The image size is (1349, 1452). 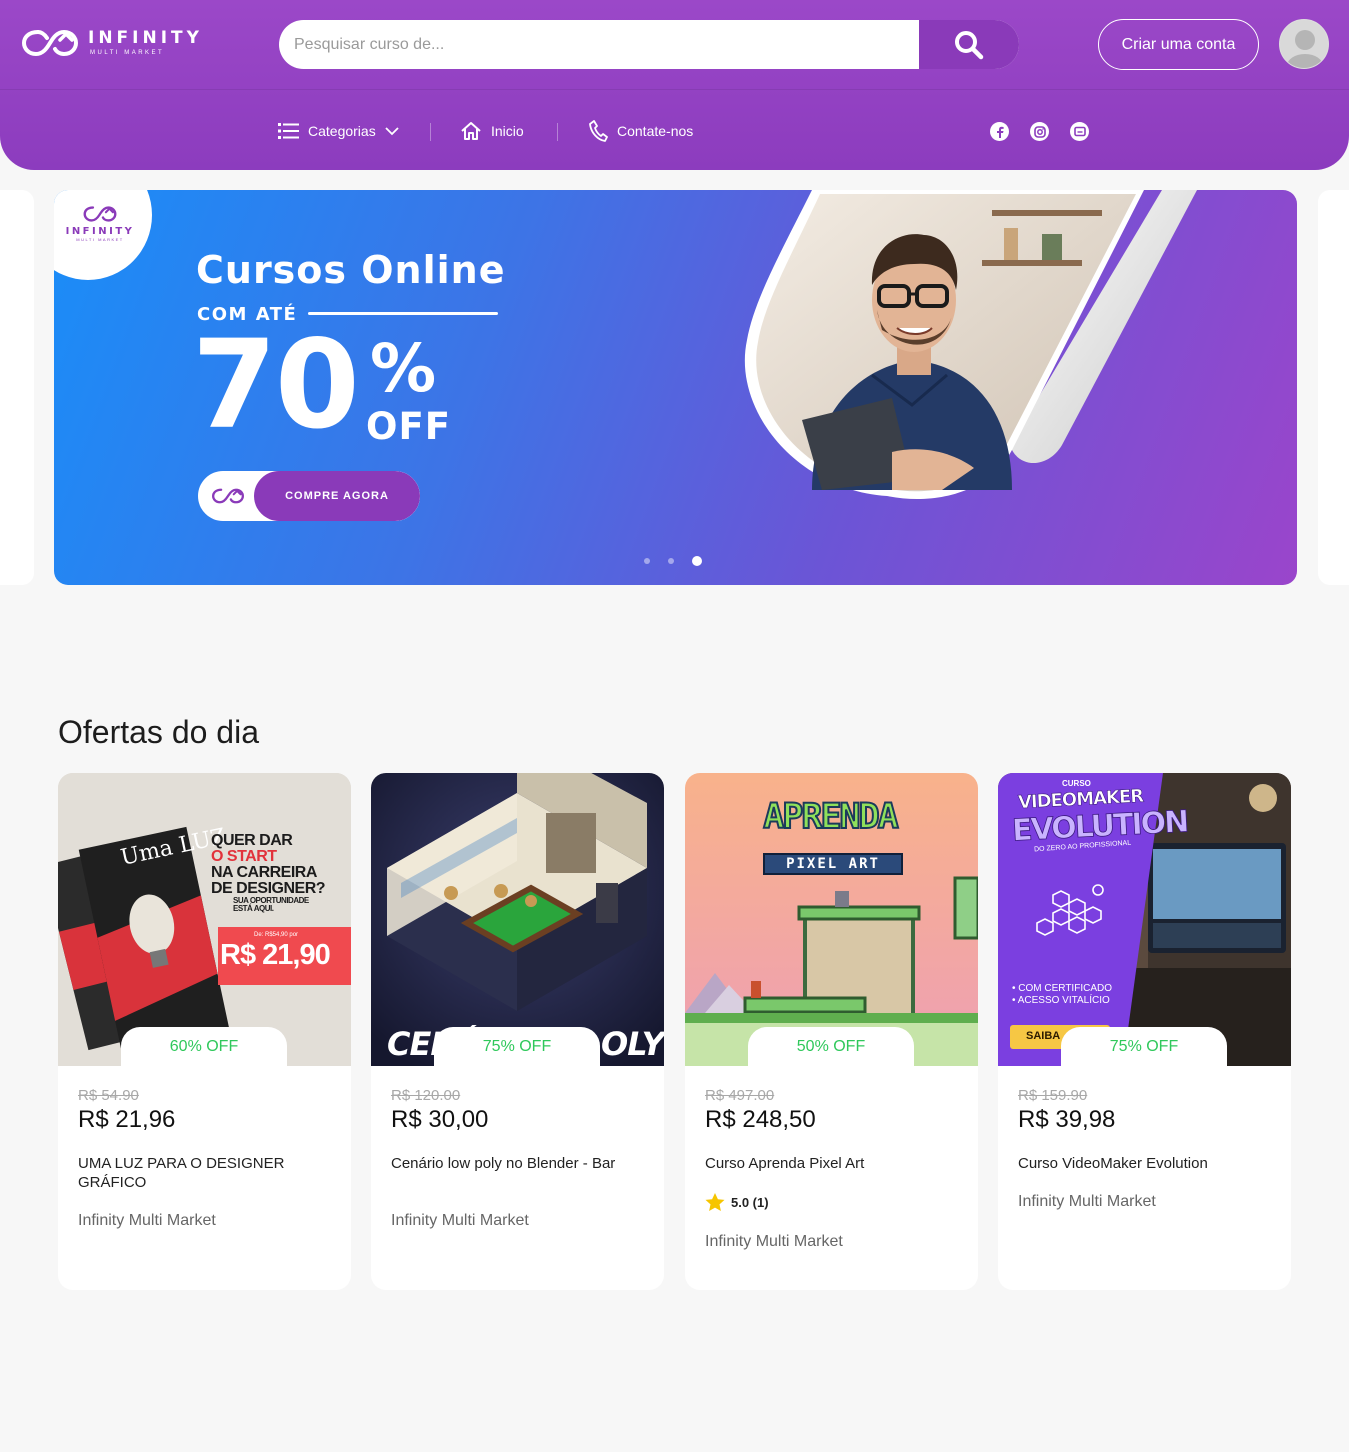 What do you see at coordinates (1067, 1119) in the screenshot?
I see `current-price: R$ 39,98` at bounding box center [1067, 1119].